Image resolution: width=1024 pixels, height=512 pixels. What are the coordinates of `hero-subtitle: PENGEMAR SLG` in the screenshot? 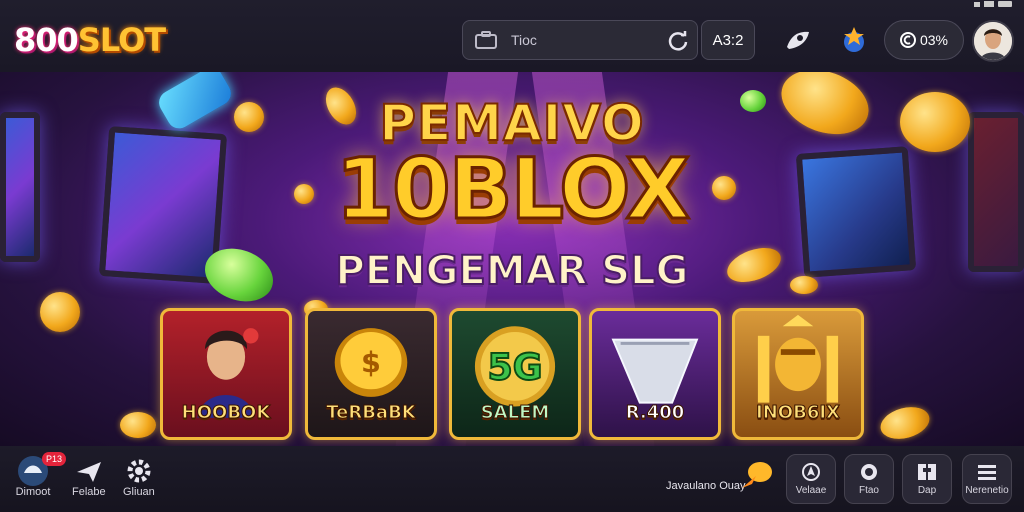 It's located at (512, 271).